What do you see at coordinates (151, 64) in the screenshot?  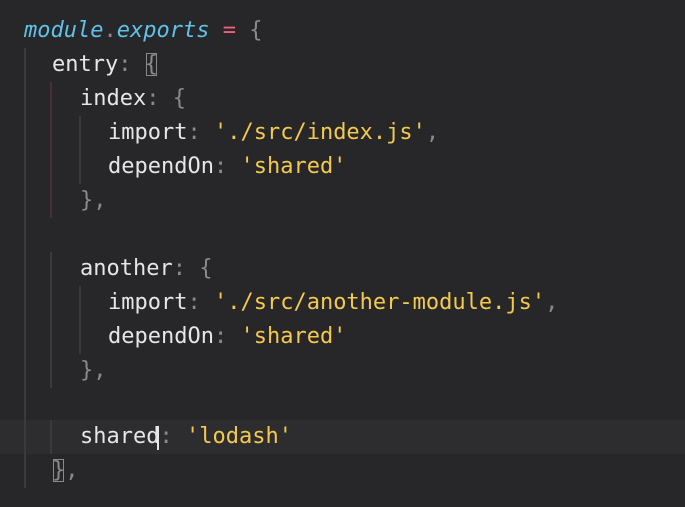 I see `matched-open-brace: {` at bounding box center [151, 64].